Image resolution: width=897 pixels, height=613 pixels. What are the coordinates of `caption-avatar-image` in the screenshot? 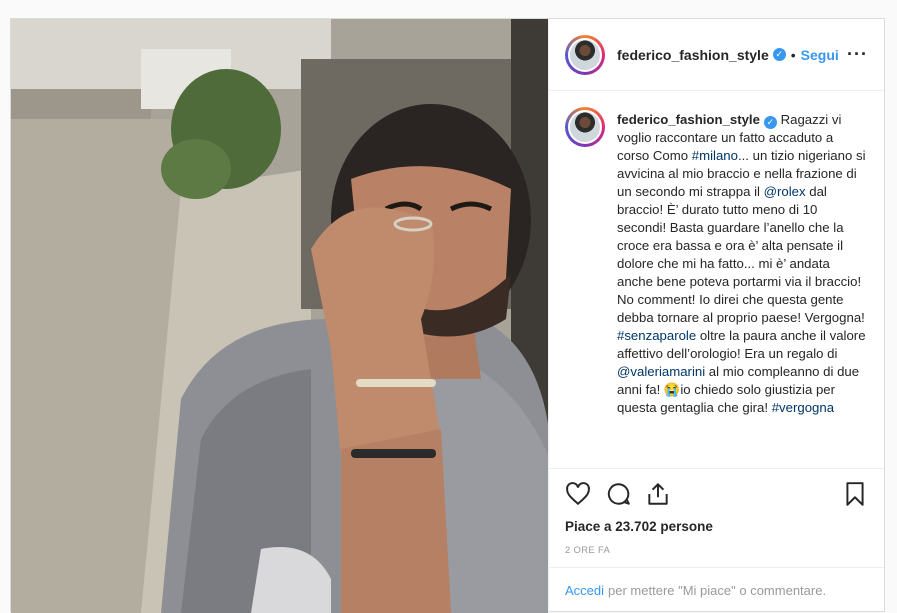 It's located at (585, 127).